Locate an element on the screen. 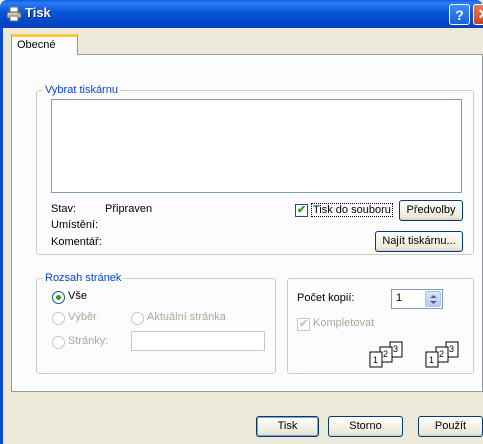 Image resolution: width=483 pixels, height=444 pixels. collate-label: Kompletovat is located at coordinates (343, 323).